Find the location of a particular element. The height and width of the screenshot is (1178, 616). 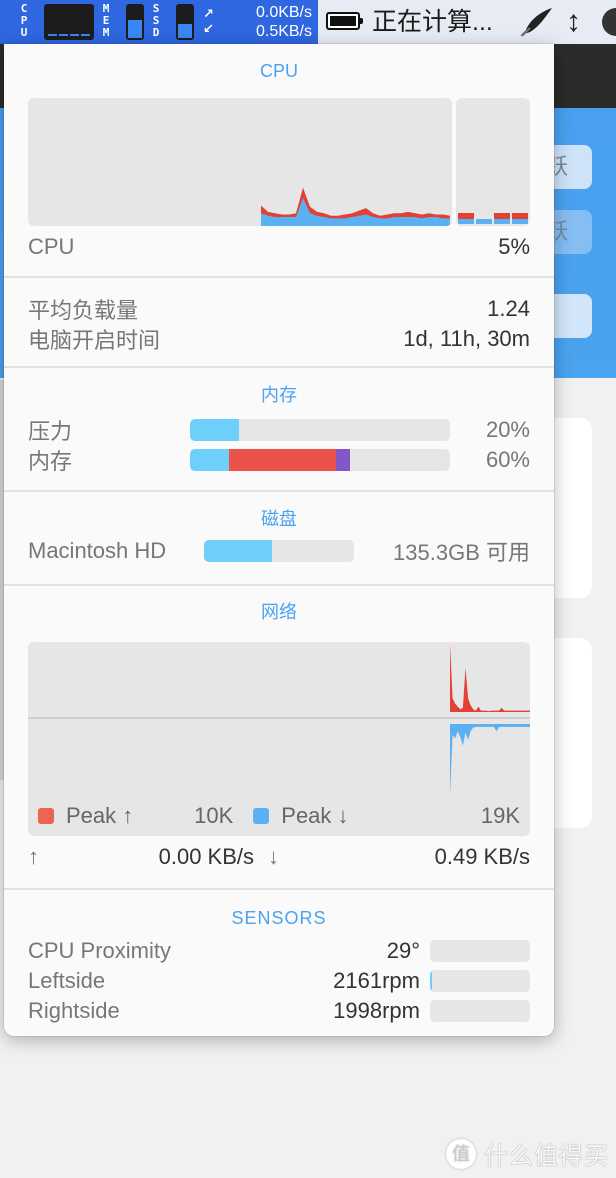

disk-volume-name: Macintosh HD is located at coordinates (97, 550).